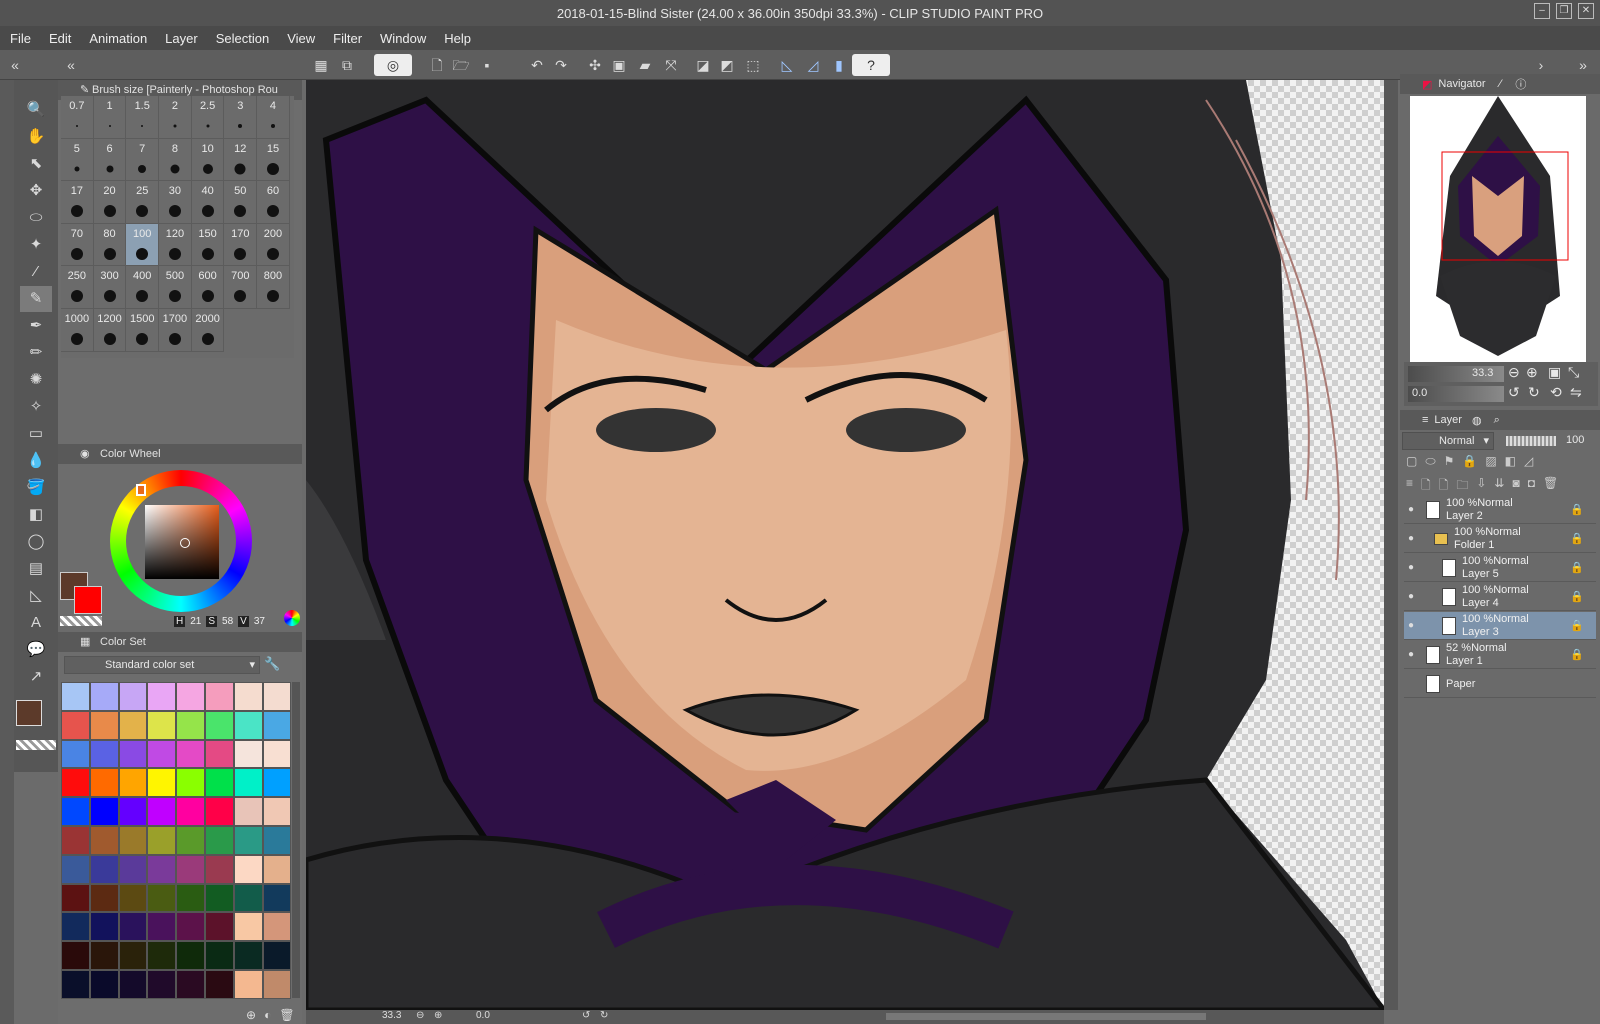  What do you see at coordinates (208, 330) in the screenshot?
I see `brush-size-option: 2000` at bounding box center [208, 330].